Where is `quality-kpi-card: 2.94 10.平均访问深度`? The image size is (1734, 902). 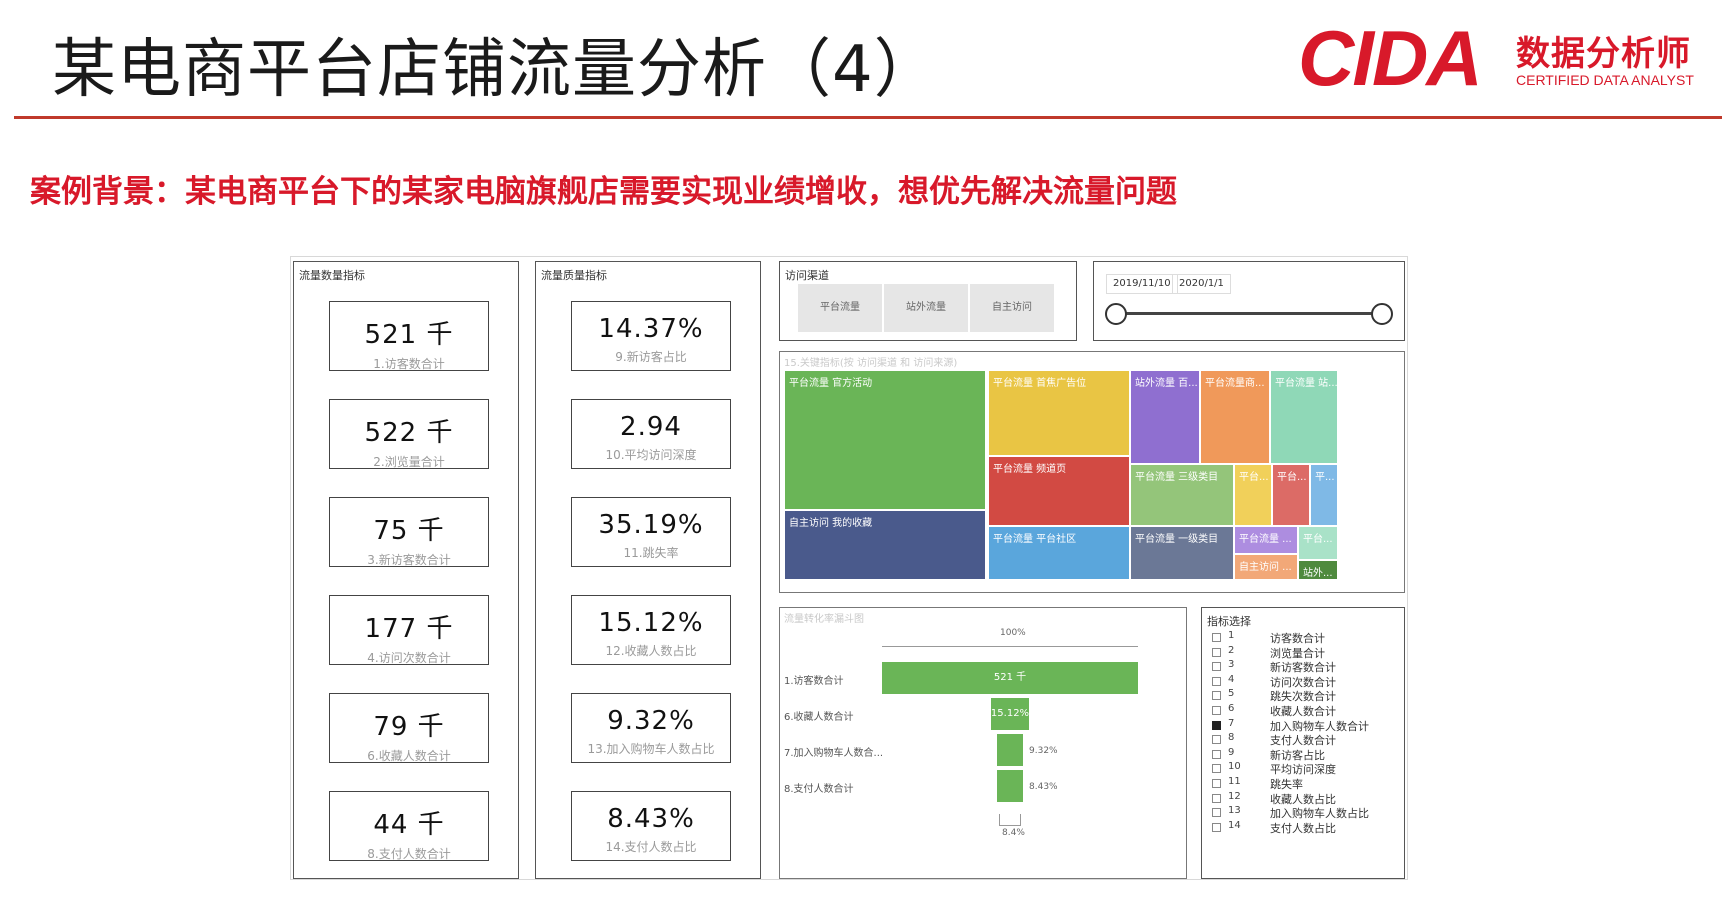 quality-kpi-card: 2.94 10.平均访问深度 is located at coordinates (651, 434).